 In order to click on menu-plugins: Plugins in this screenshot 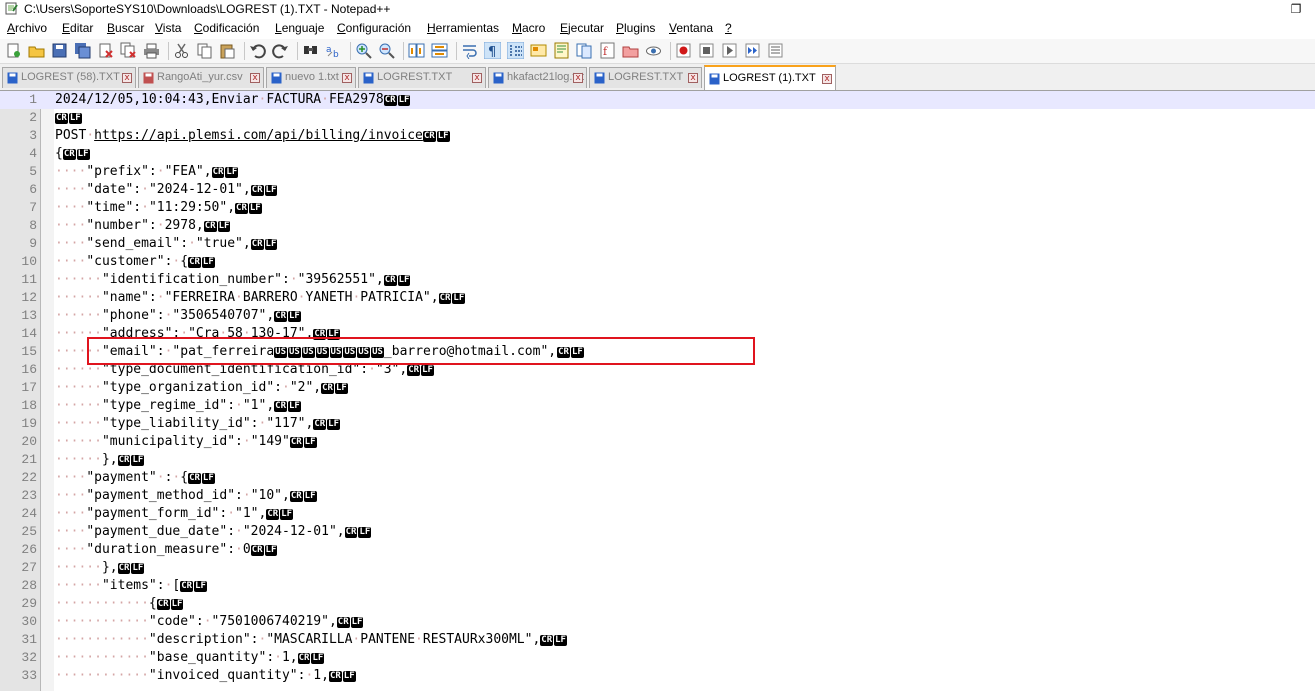, I will do `click(635, 28)`.